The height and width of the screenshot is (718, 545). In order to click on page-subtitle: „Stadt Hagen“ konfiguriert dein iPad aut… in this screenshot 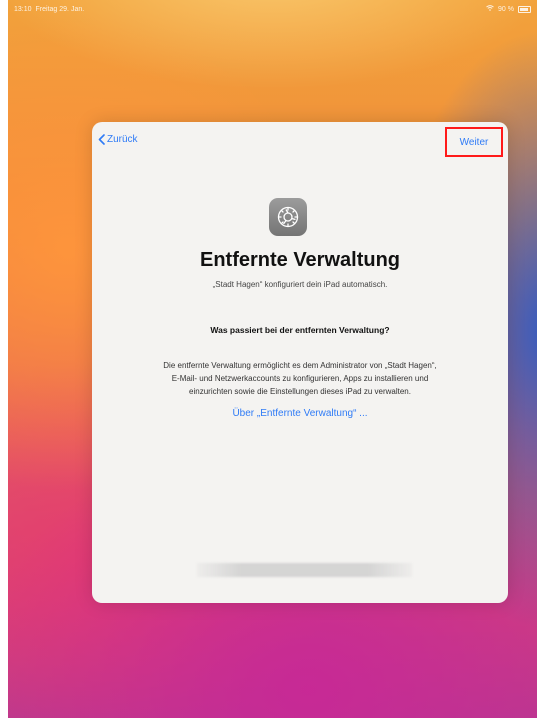, I will do `click(300, 284)`.